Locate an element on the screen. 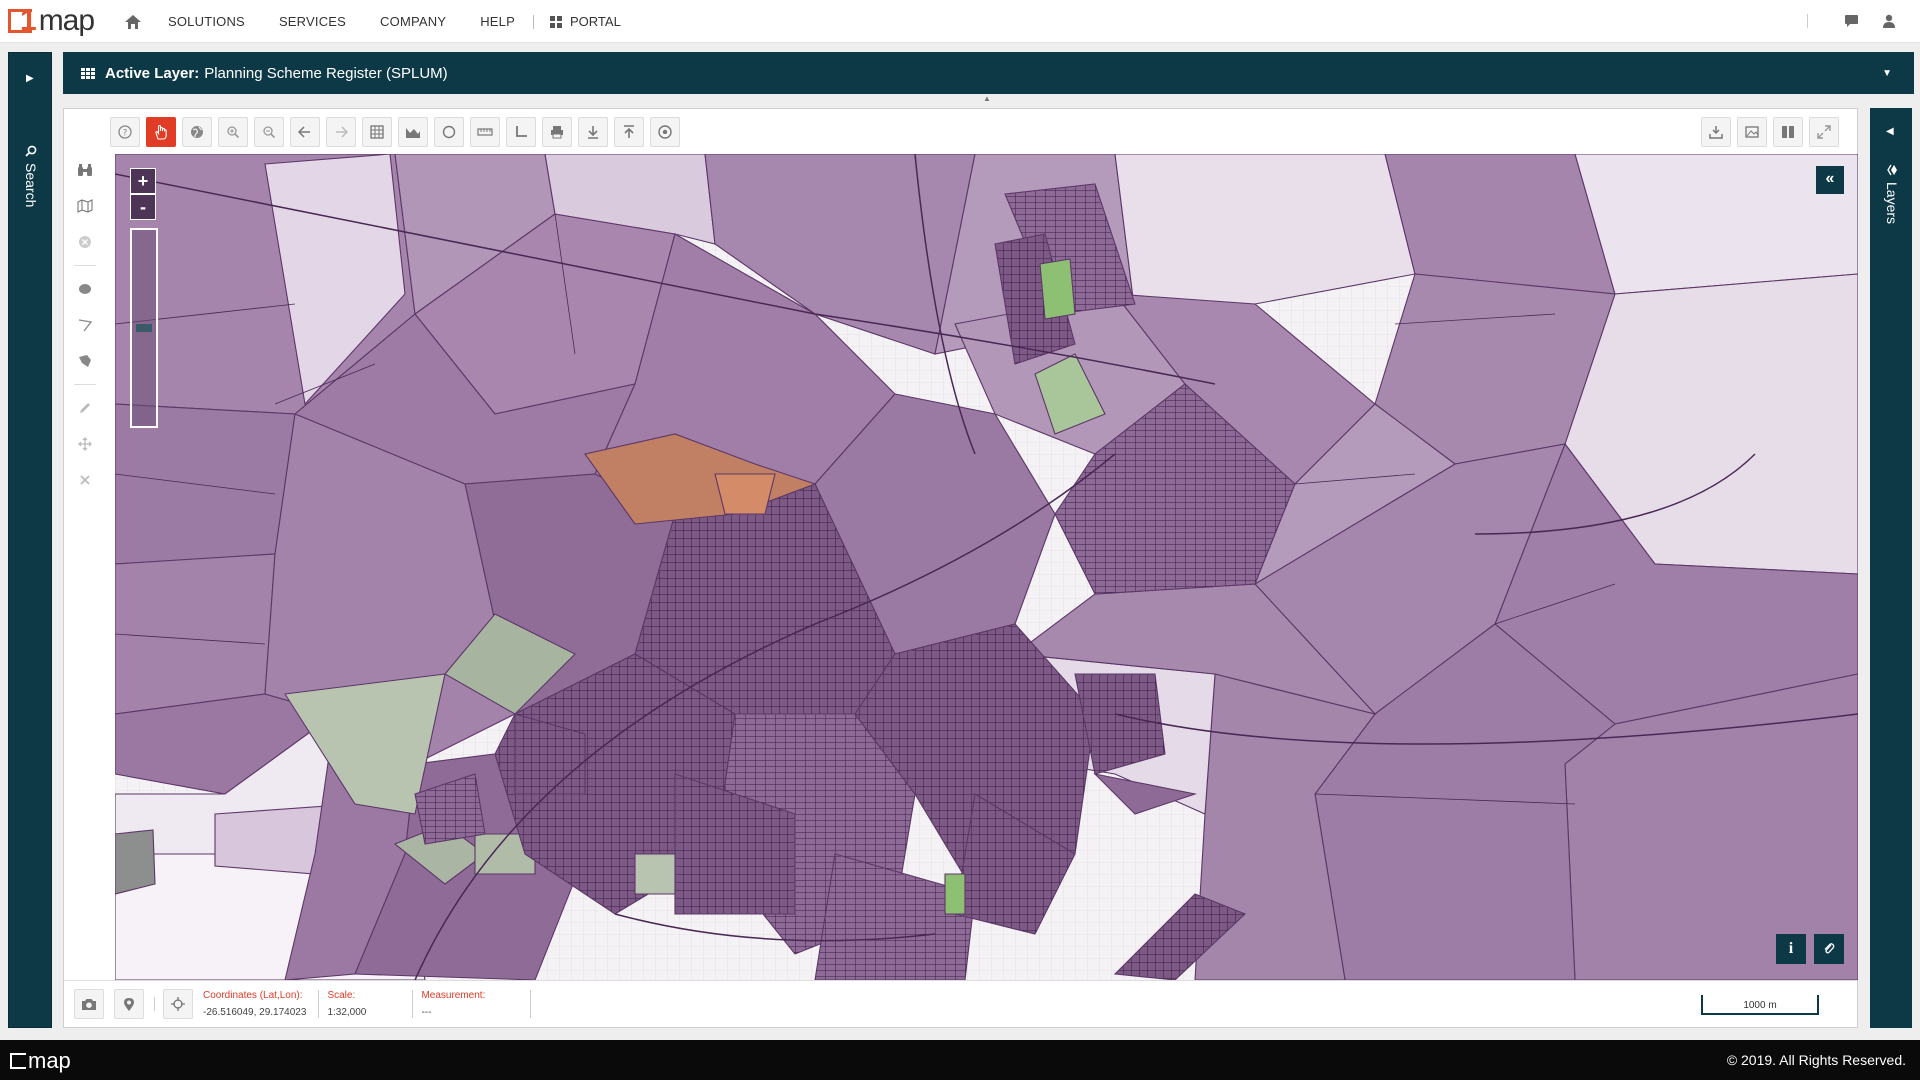  nav-company: COMPANY is located at coordinates (413, 21).